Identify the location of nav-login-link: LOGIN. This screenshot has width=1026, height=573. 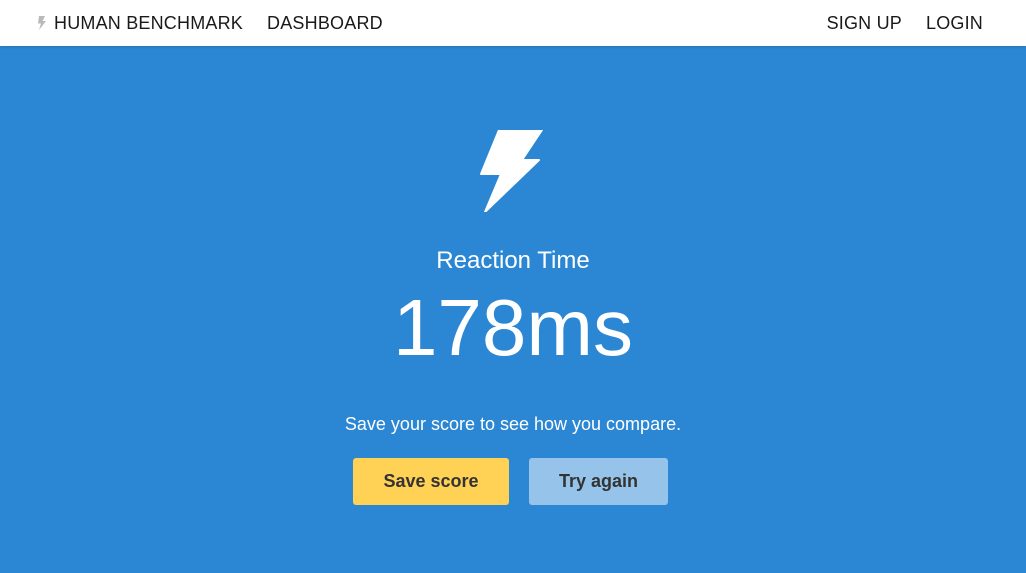
(954, 23).